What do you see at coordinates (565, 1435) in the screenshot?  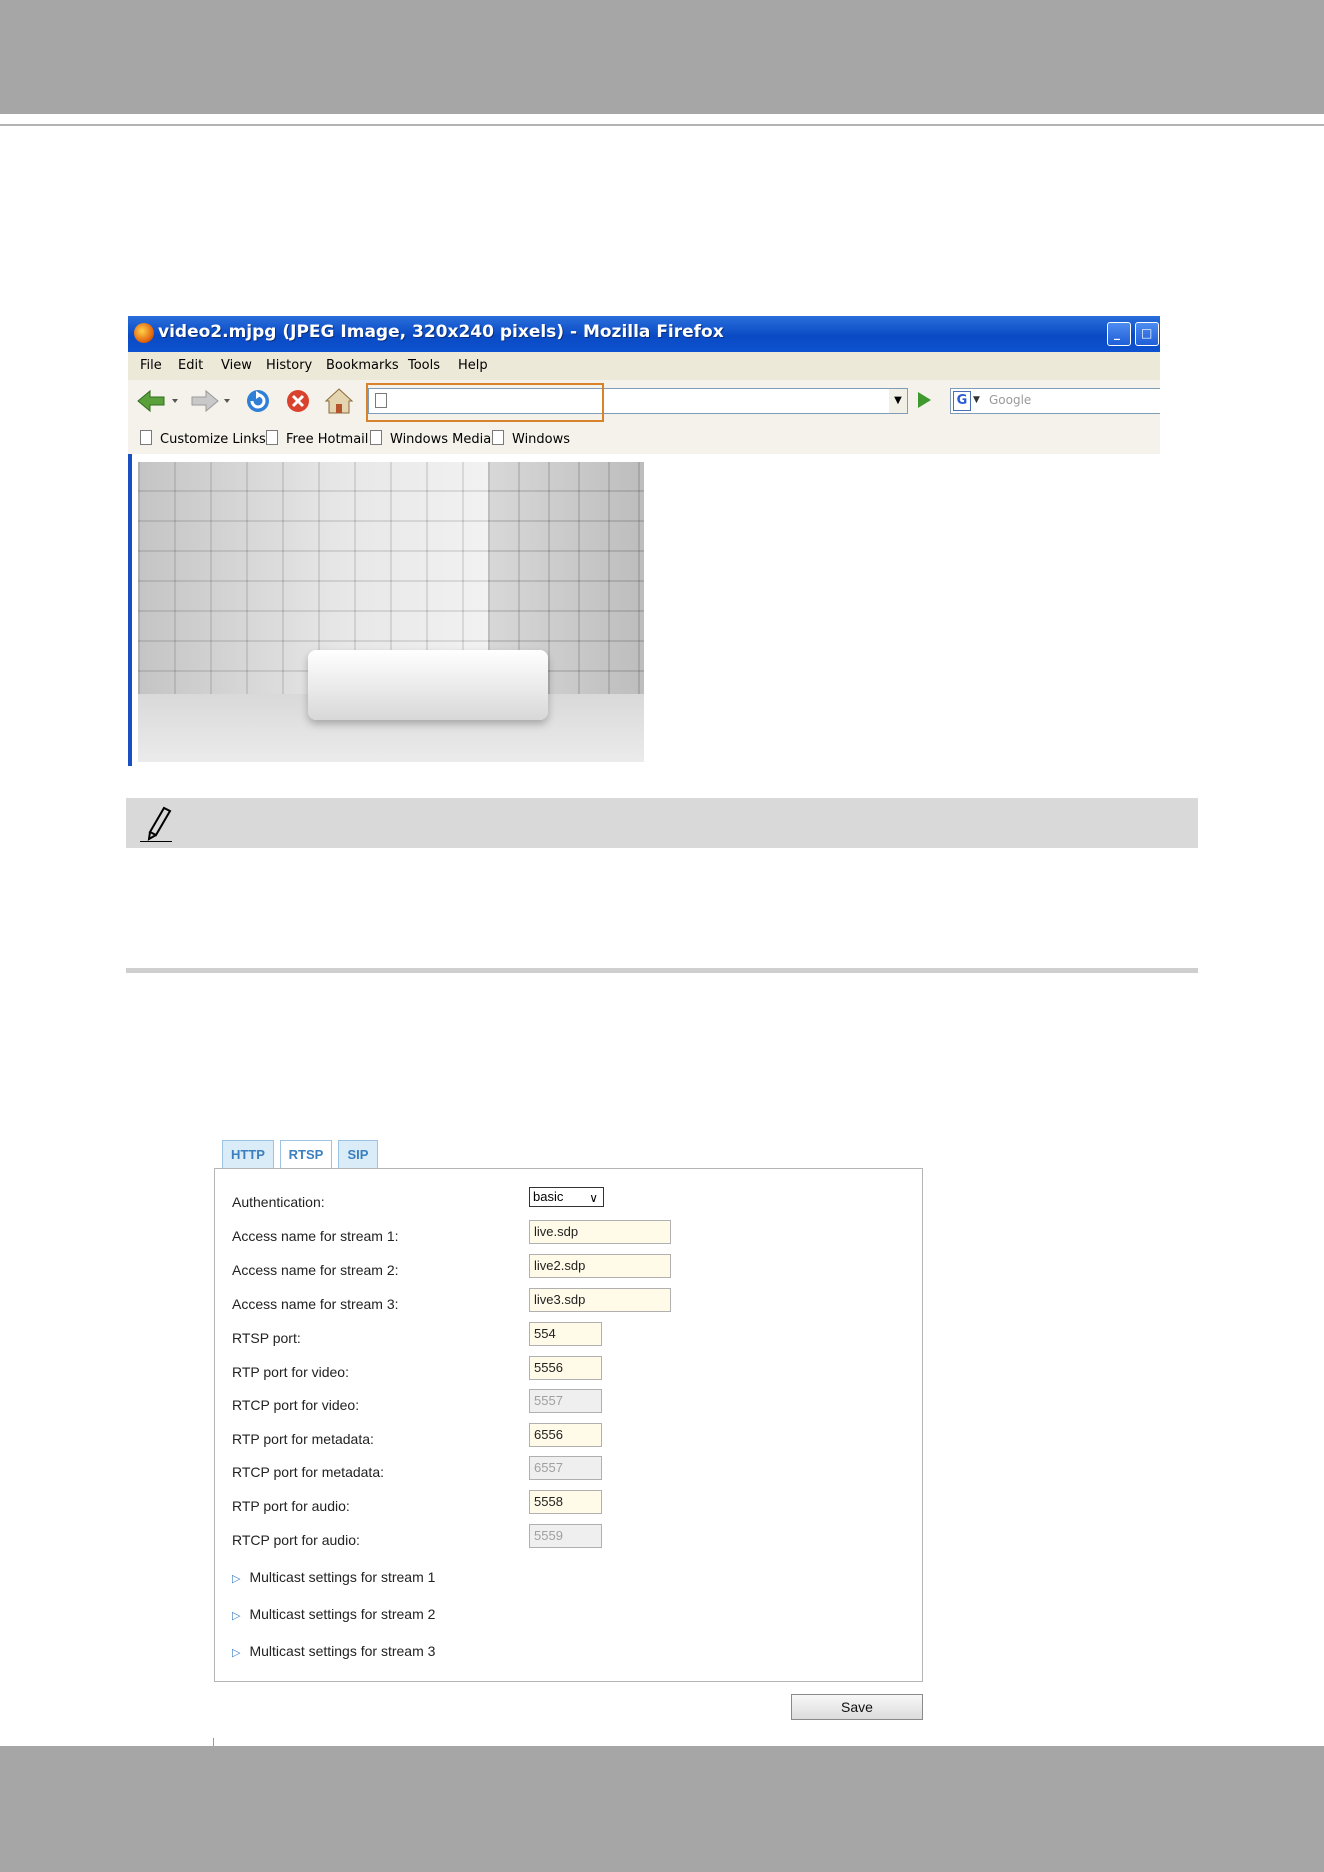 I see `rtp-metadata-port-input: 6556` at bounding box center [565, 1435].